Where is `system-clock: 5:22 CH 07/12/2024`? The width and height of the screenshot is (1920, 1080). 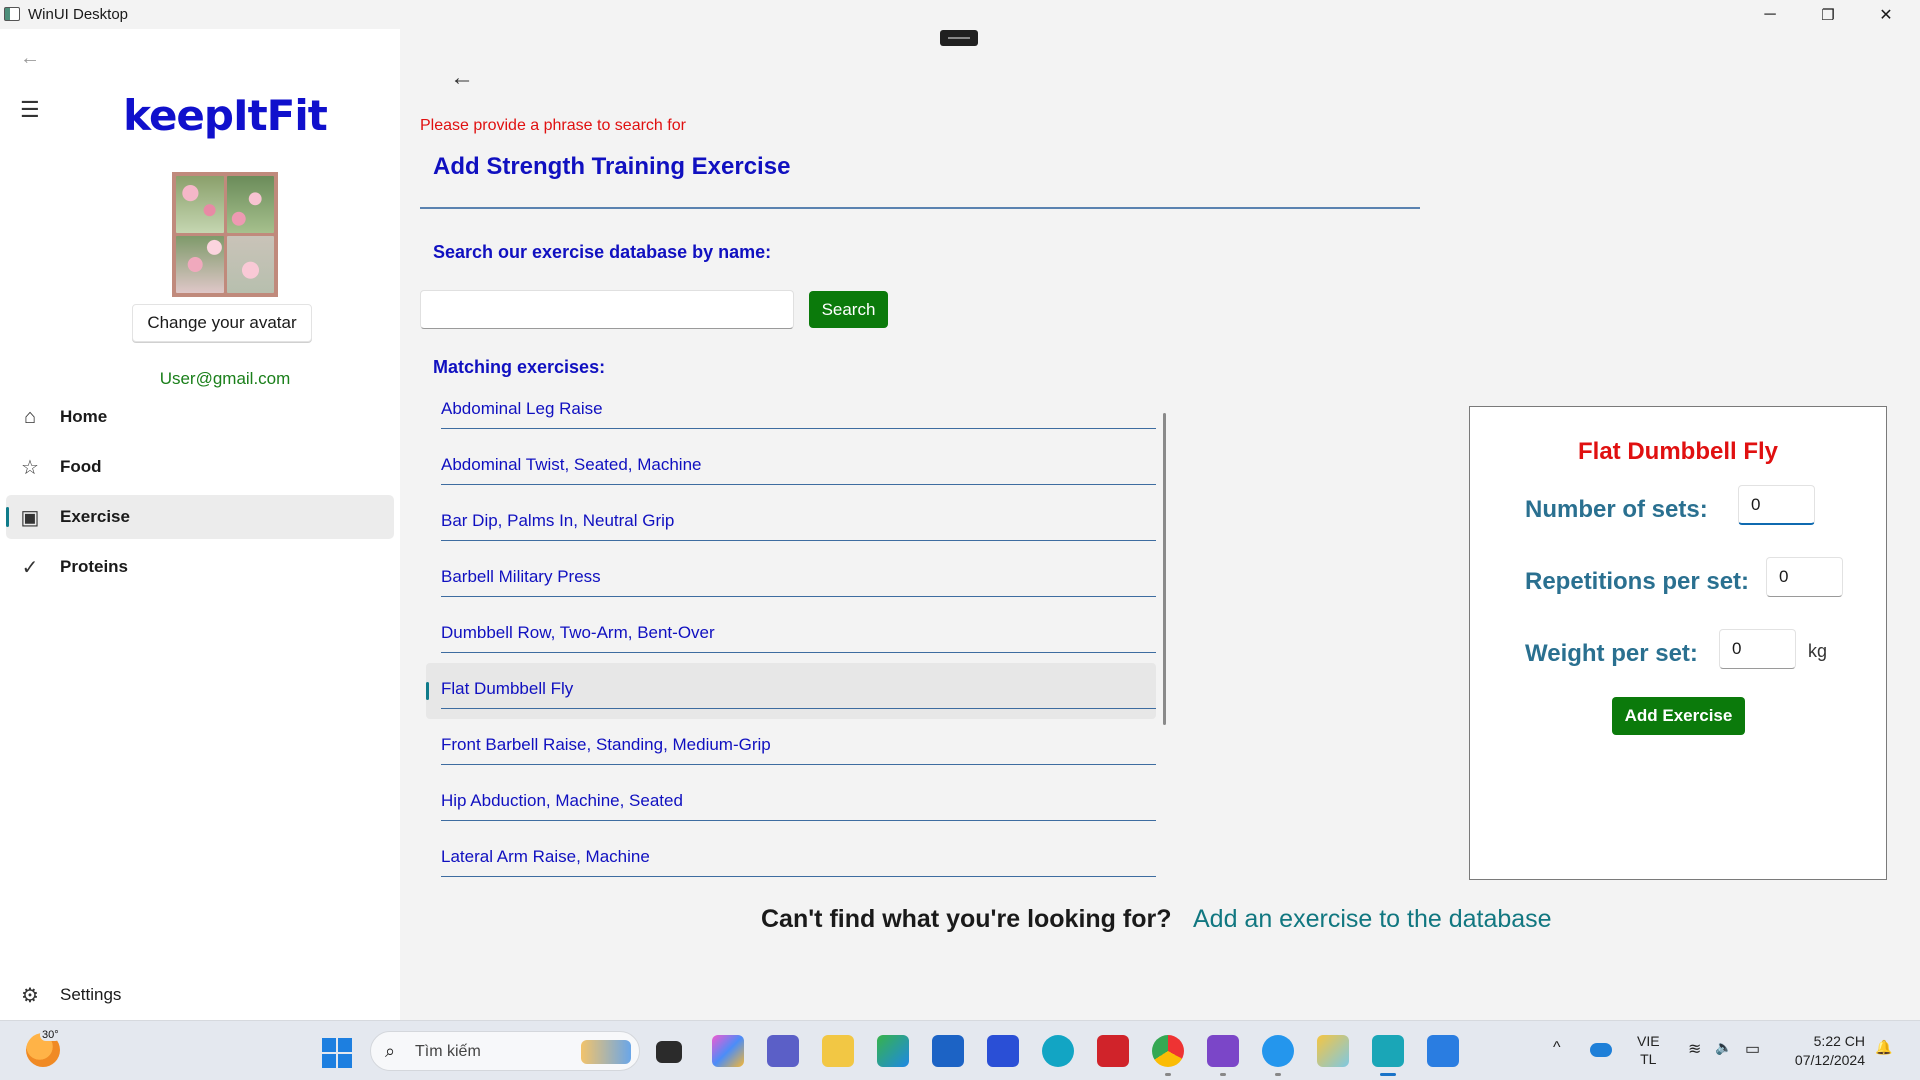 system-clock: 5:22 CH 07/12/2024 is located at coordinates (1825, 1051).